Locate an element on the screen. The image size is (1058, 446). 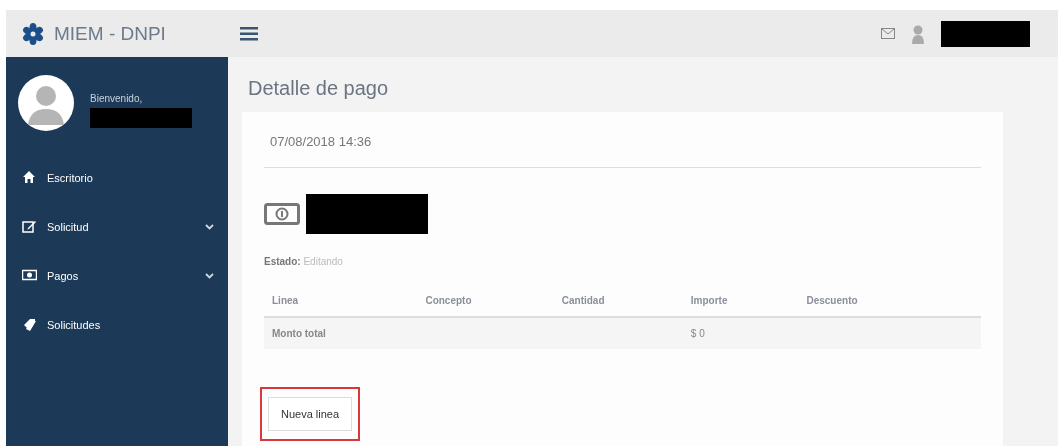
user-icon is located at coordinates (918, 33).